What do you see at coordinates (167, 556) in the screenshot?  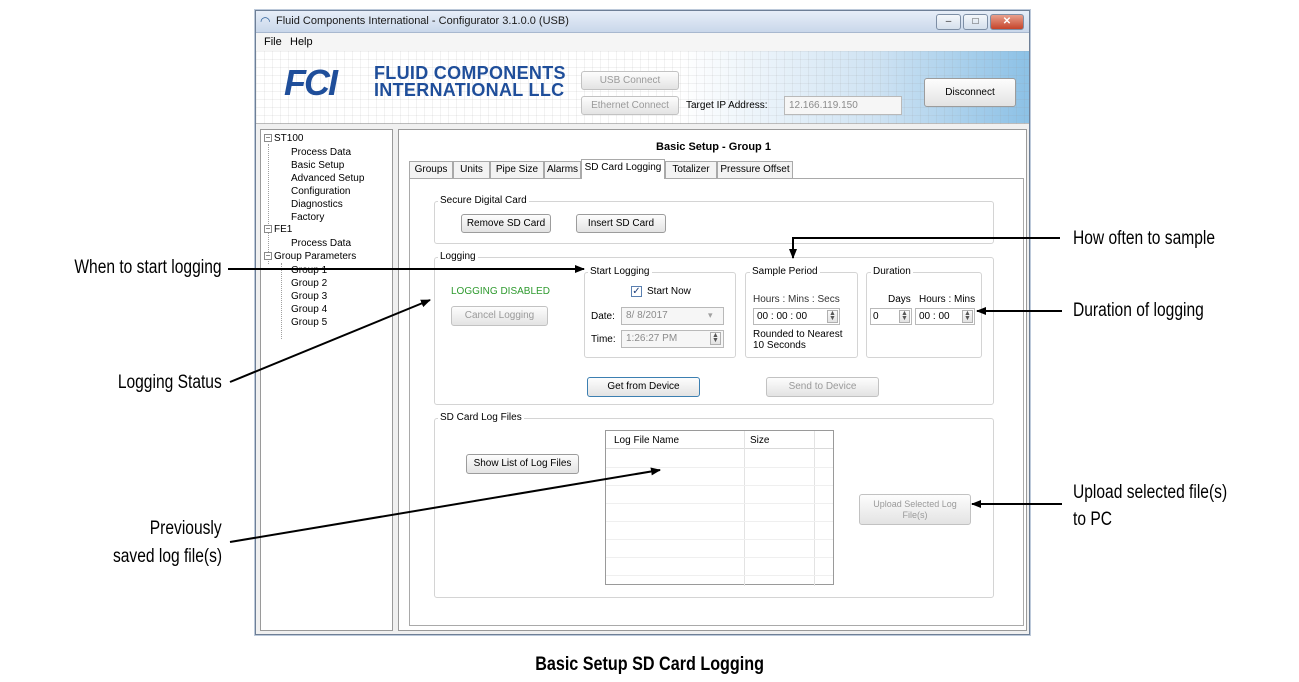 I see `annotation-previously-saved-2: saved log file(s)` at bounding box center [167, 556].